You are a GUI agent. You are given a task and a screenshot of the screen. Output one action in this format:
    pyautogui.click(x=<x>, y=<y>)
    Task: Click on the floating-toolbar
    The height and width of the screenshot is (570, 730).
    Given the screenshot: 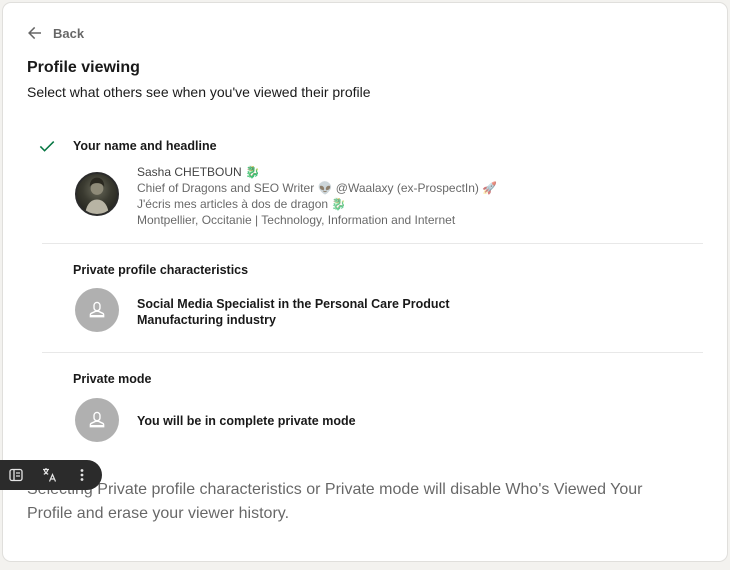 What is the action you would take?
    pyautogui.click(x=51, y=475)
    